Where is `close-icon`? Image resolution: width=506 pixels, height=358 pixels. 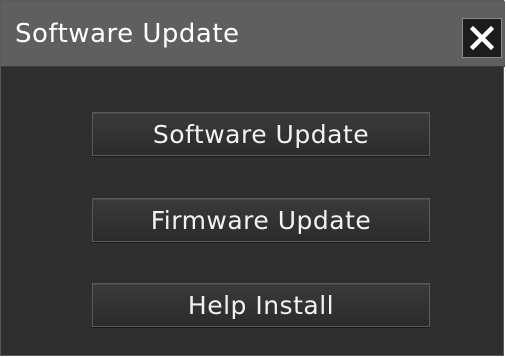 close-icon is located at coordinates (482, 38).